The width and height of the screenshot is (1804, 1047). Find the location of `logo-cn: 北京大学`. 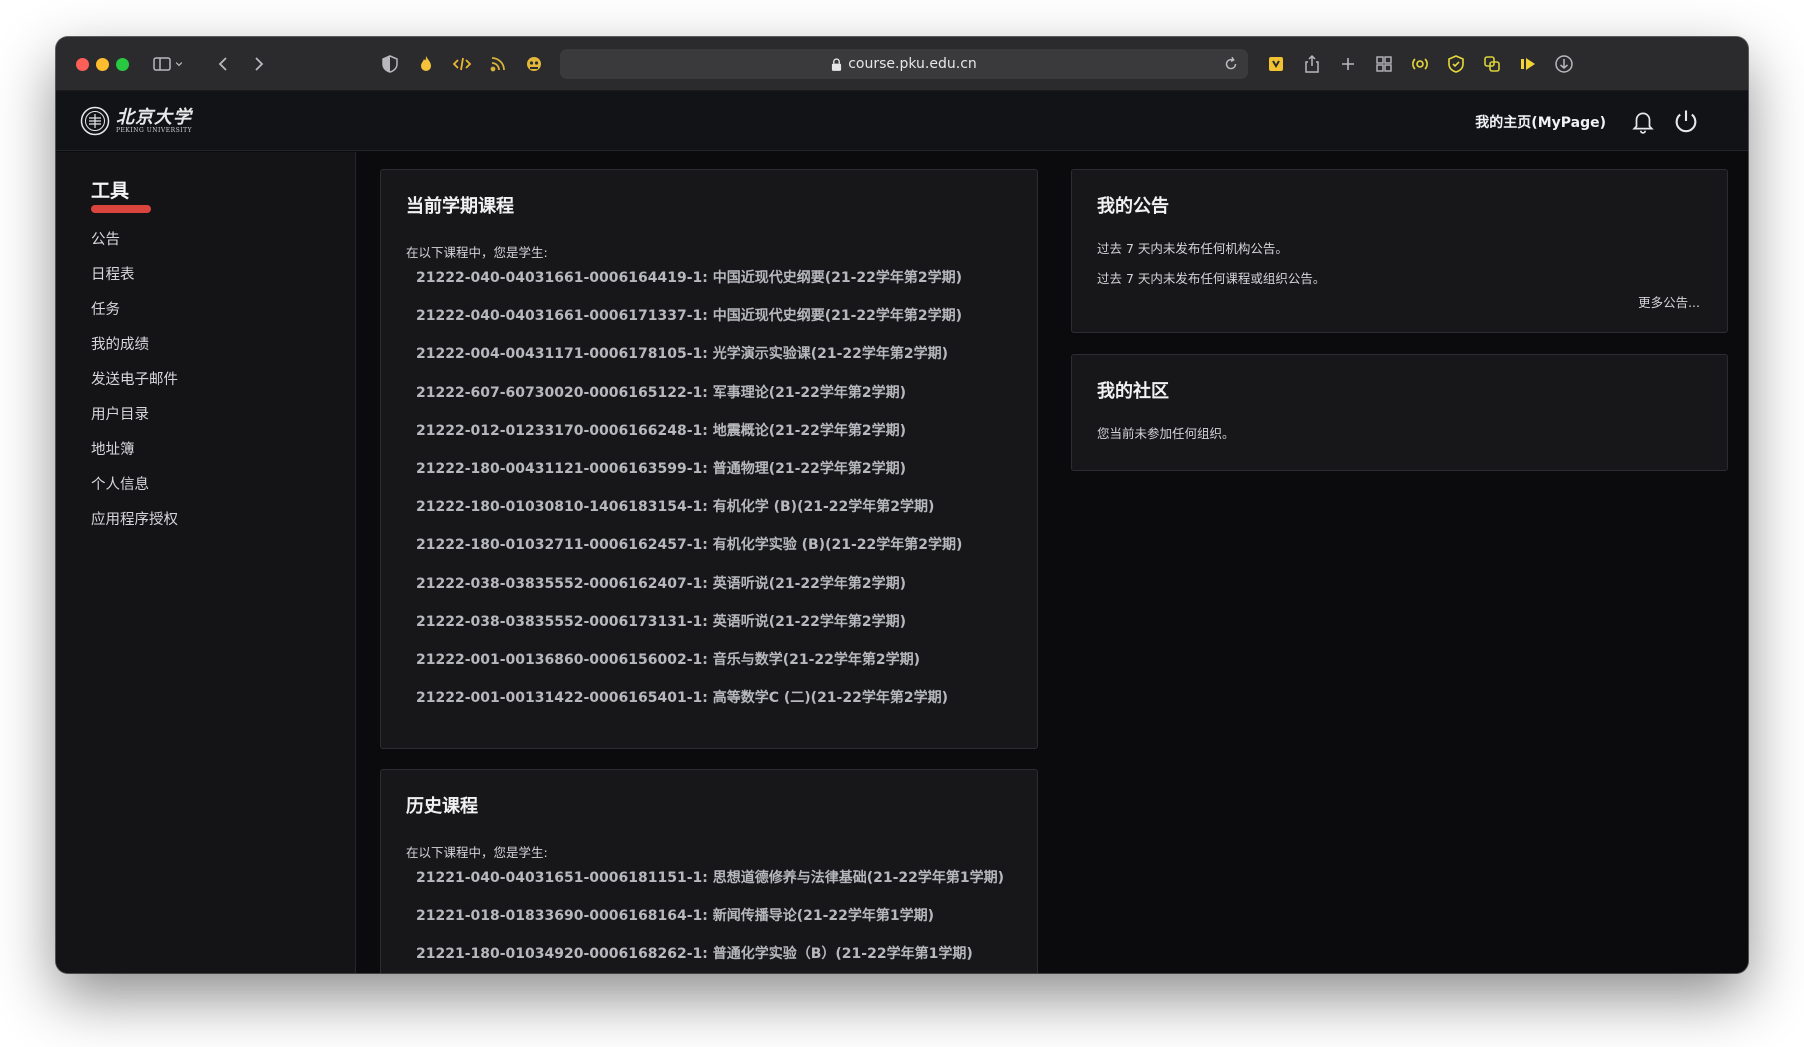

logo-cn: 北京大学 is located at coordinates (154, 117).